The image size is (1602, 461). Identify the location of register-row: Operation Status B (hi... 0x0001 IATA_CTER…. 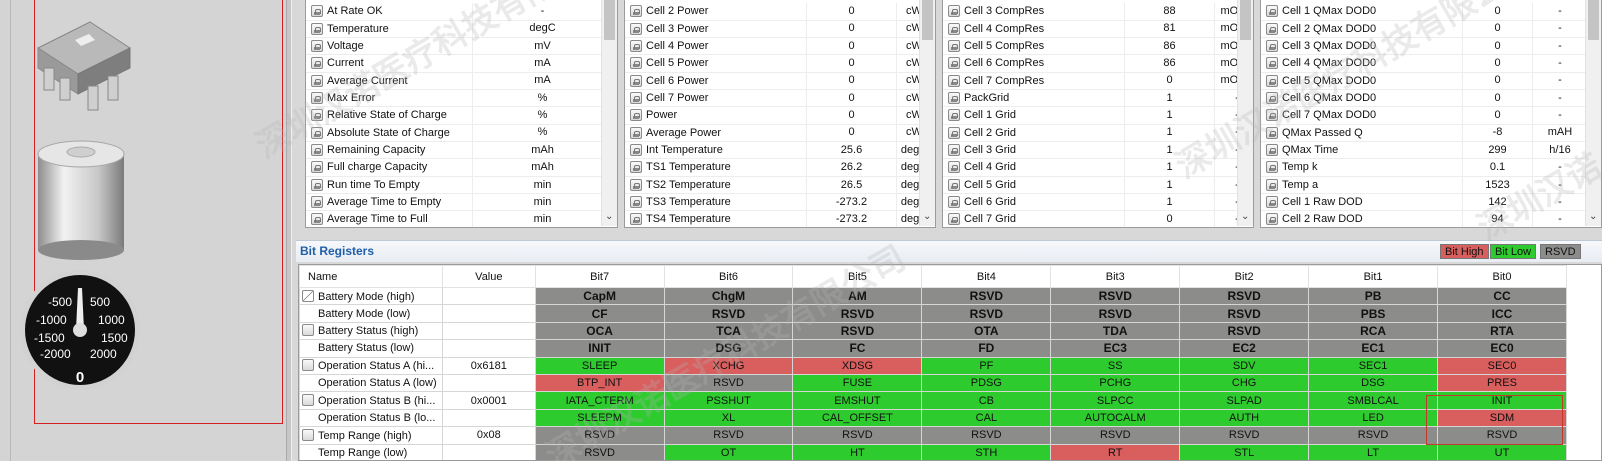
(933, 400).